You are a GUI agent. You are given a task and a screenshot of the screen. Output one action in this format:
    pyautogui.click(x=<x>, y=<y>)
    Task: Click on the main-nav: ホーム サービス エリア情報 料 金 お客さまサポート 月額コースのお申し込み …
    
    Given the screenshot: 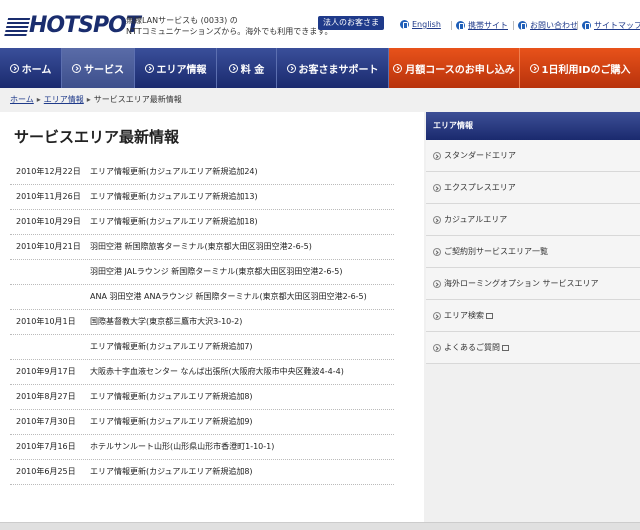 What is the action you would take?
    pyautogui.click(x=320, y=68)
    